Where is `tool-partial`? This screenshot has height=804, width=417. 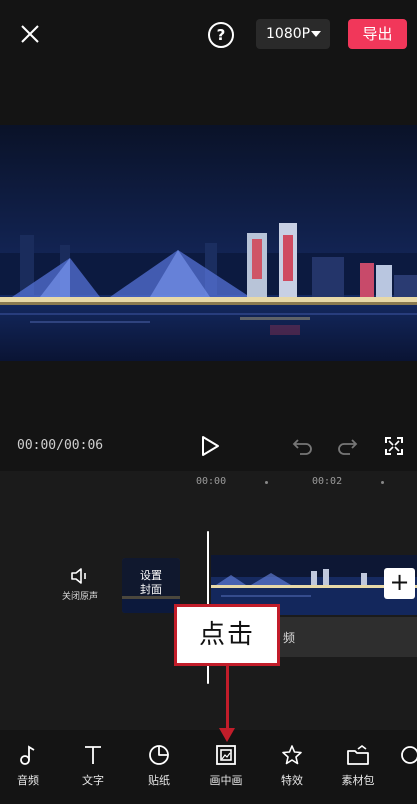 tool-partial is located at coordinates (406, 755).